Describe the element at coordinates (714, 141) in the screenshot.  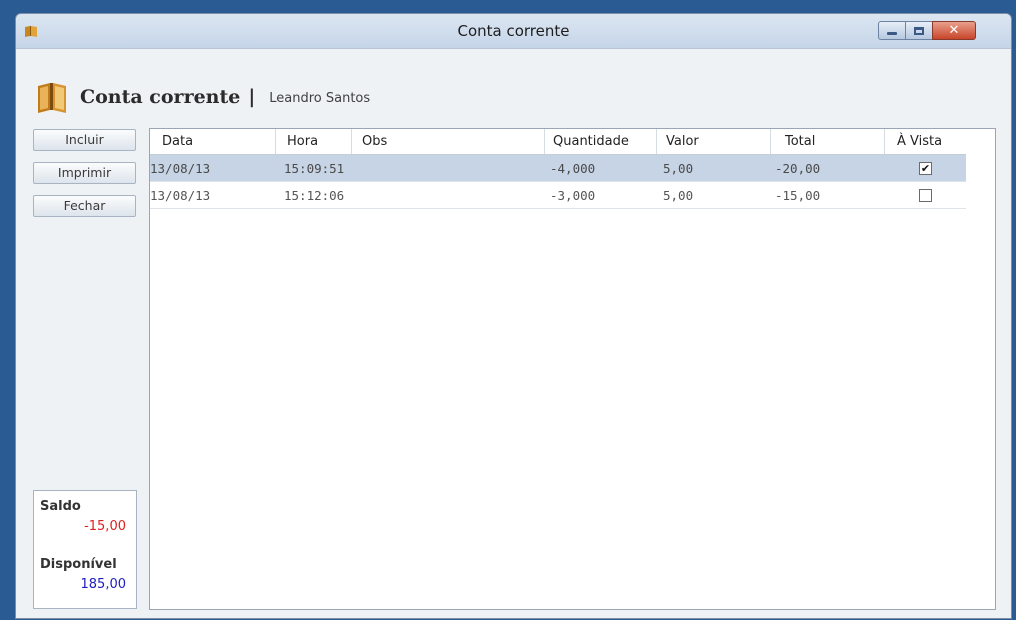
I see `column-header-valor: Valor` at that location.